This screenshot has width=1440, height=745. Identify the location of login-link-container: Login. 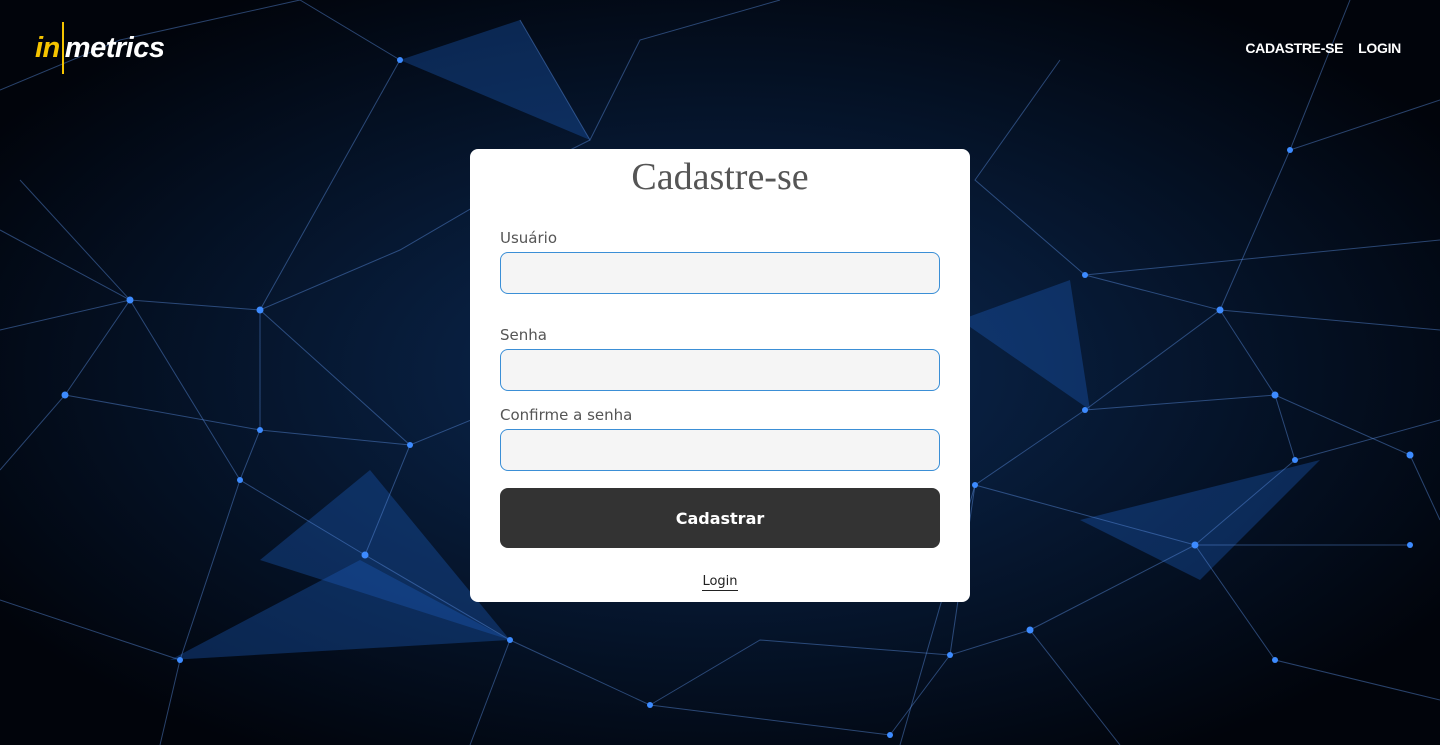
(720, 581).